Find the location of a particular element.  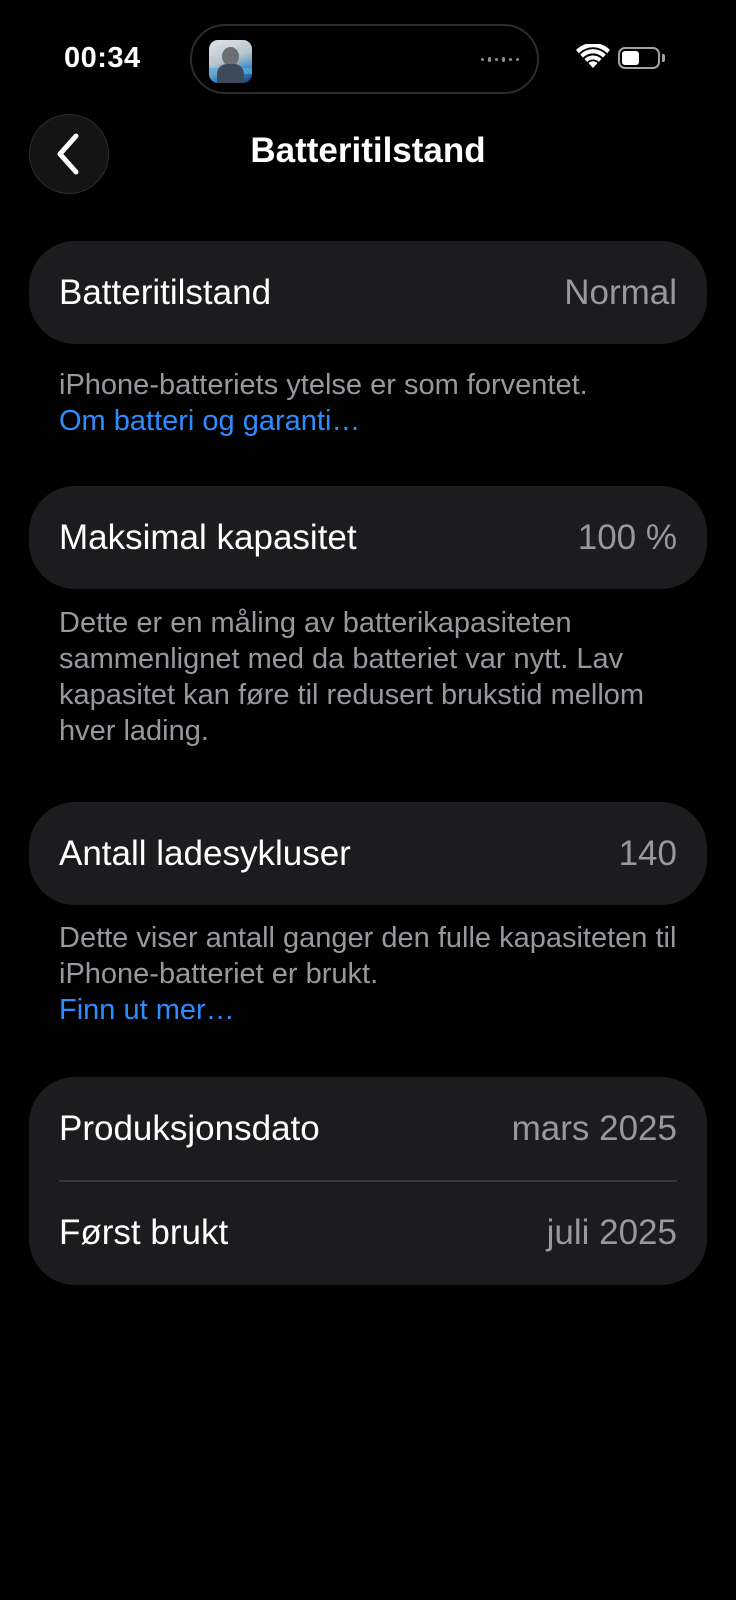

battery-icon is located at coordinates (639, 58).